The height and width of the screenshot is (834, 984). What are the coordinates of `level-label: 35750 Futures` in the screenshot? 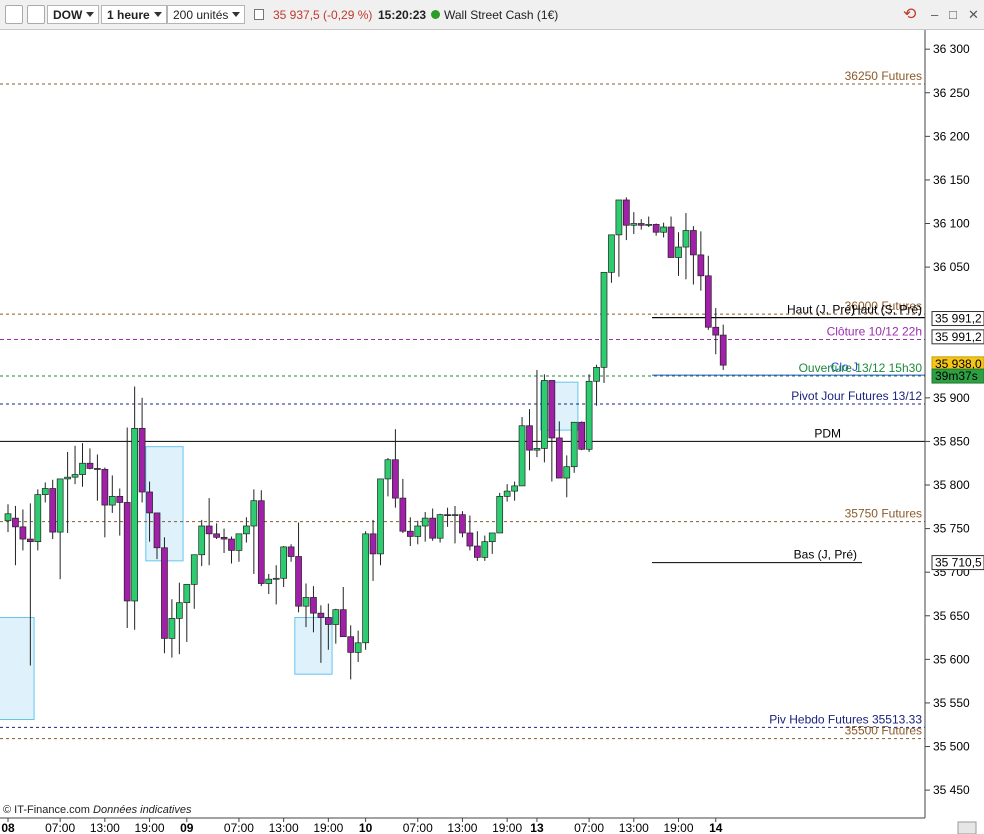 It's located at (883, 514).